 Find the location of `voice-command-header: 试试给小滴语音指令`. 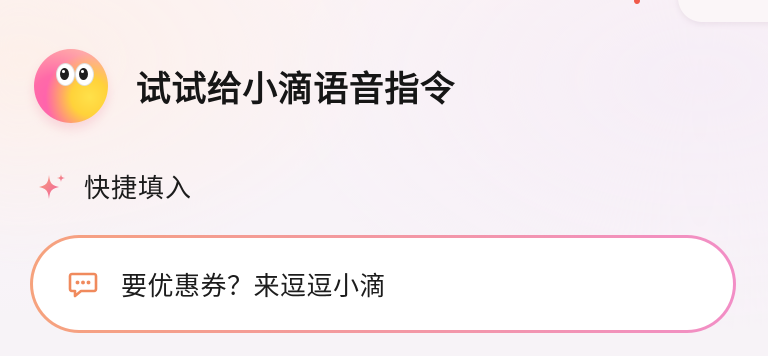

voice-command-header: 试试给小滴语音指令 is located at coordinates (245, 86).